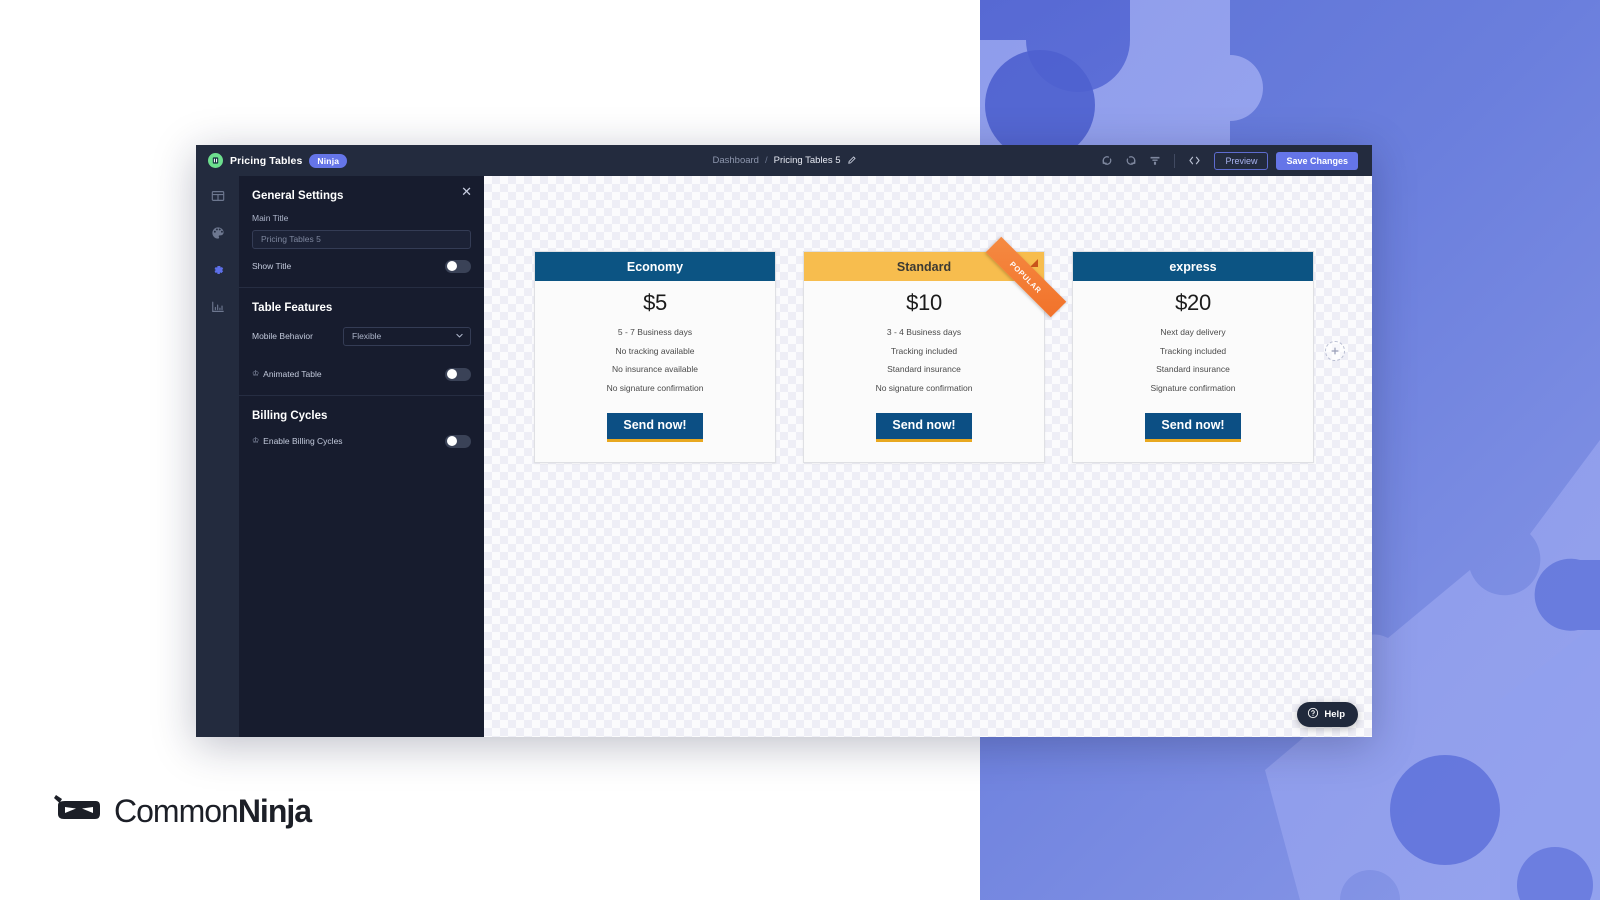 The image size is (1600, 900). What do you see at coordinates (218, 233) in the screenshot?
I see `rail-item-palette-icon` at bounding box center [218, 233].